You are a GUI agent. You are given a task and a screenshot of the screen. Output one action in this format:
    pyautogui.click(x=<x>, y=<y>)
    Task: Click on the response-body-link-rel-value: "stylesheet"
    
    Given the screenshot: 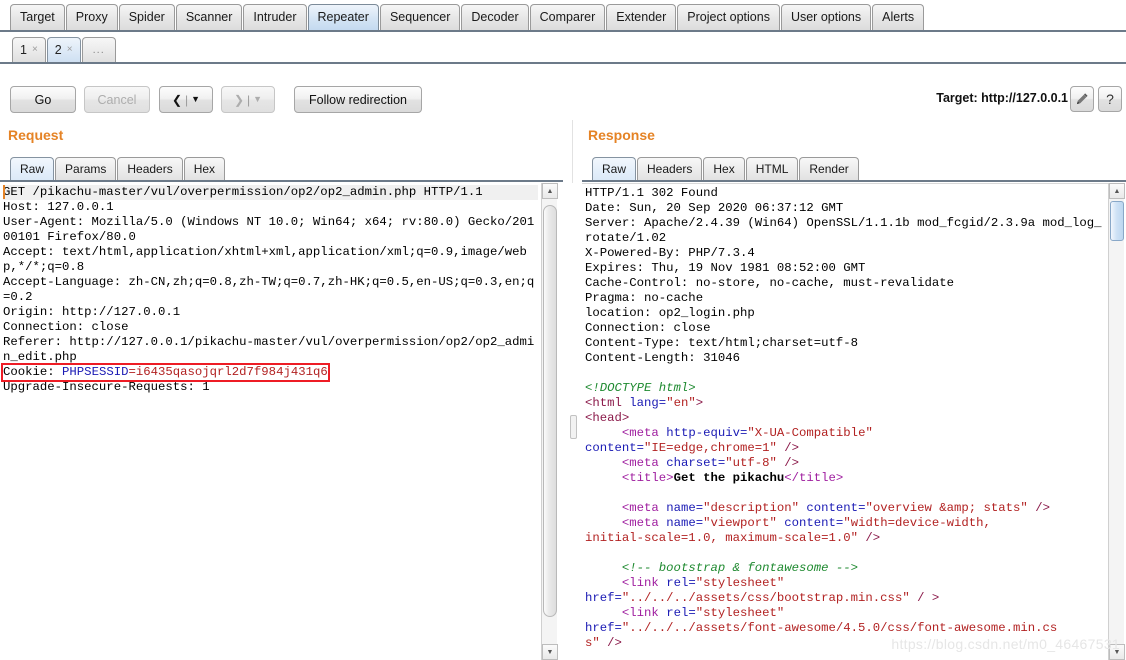 What is the action you would take?
    pyautogui.click(x=740, y=583)
    